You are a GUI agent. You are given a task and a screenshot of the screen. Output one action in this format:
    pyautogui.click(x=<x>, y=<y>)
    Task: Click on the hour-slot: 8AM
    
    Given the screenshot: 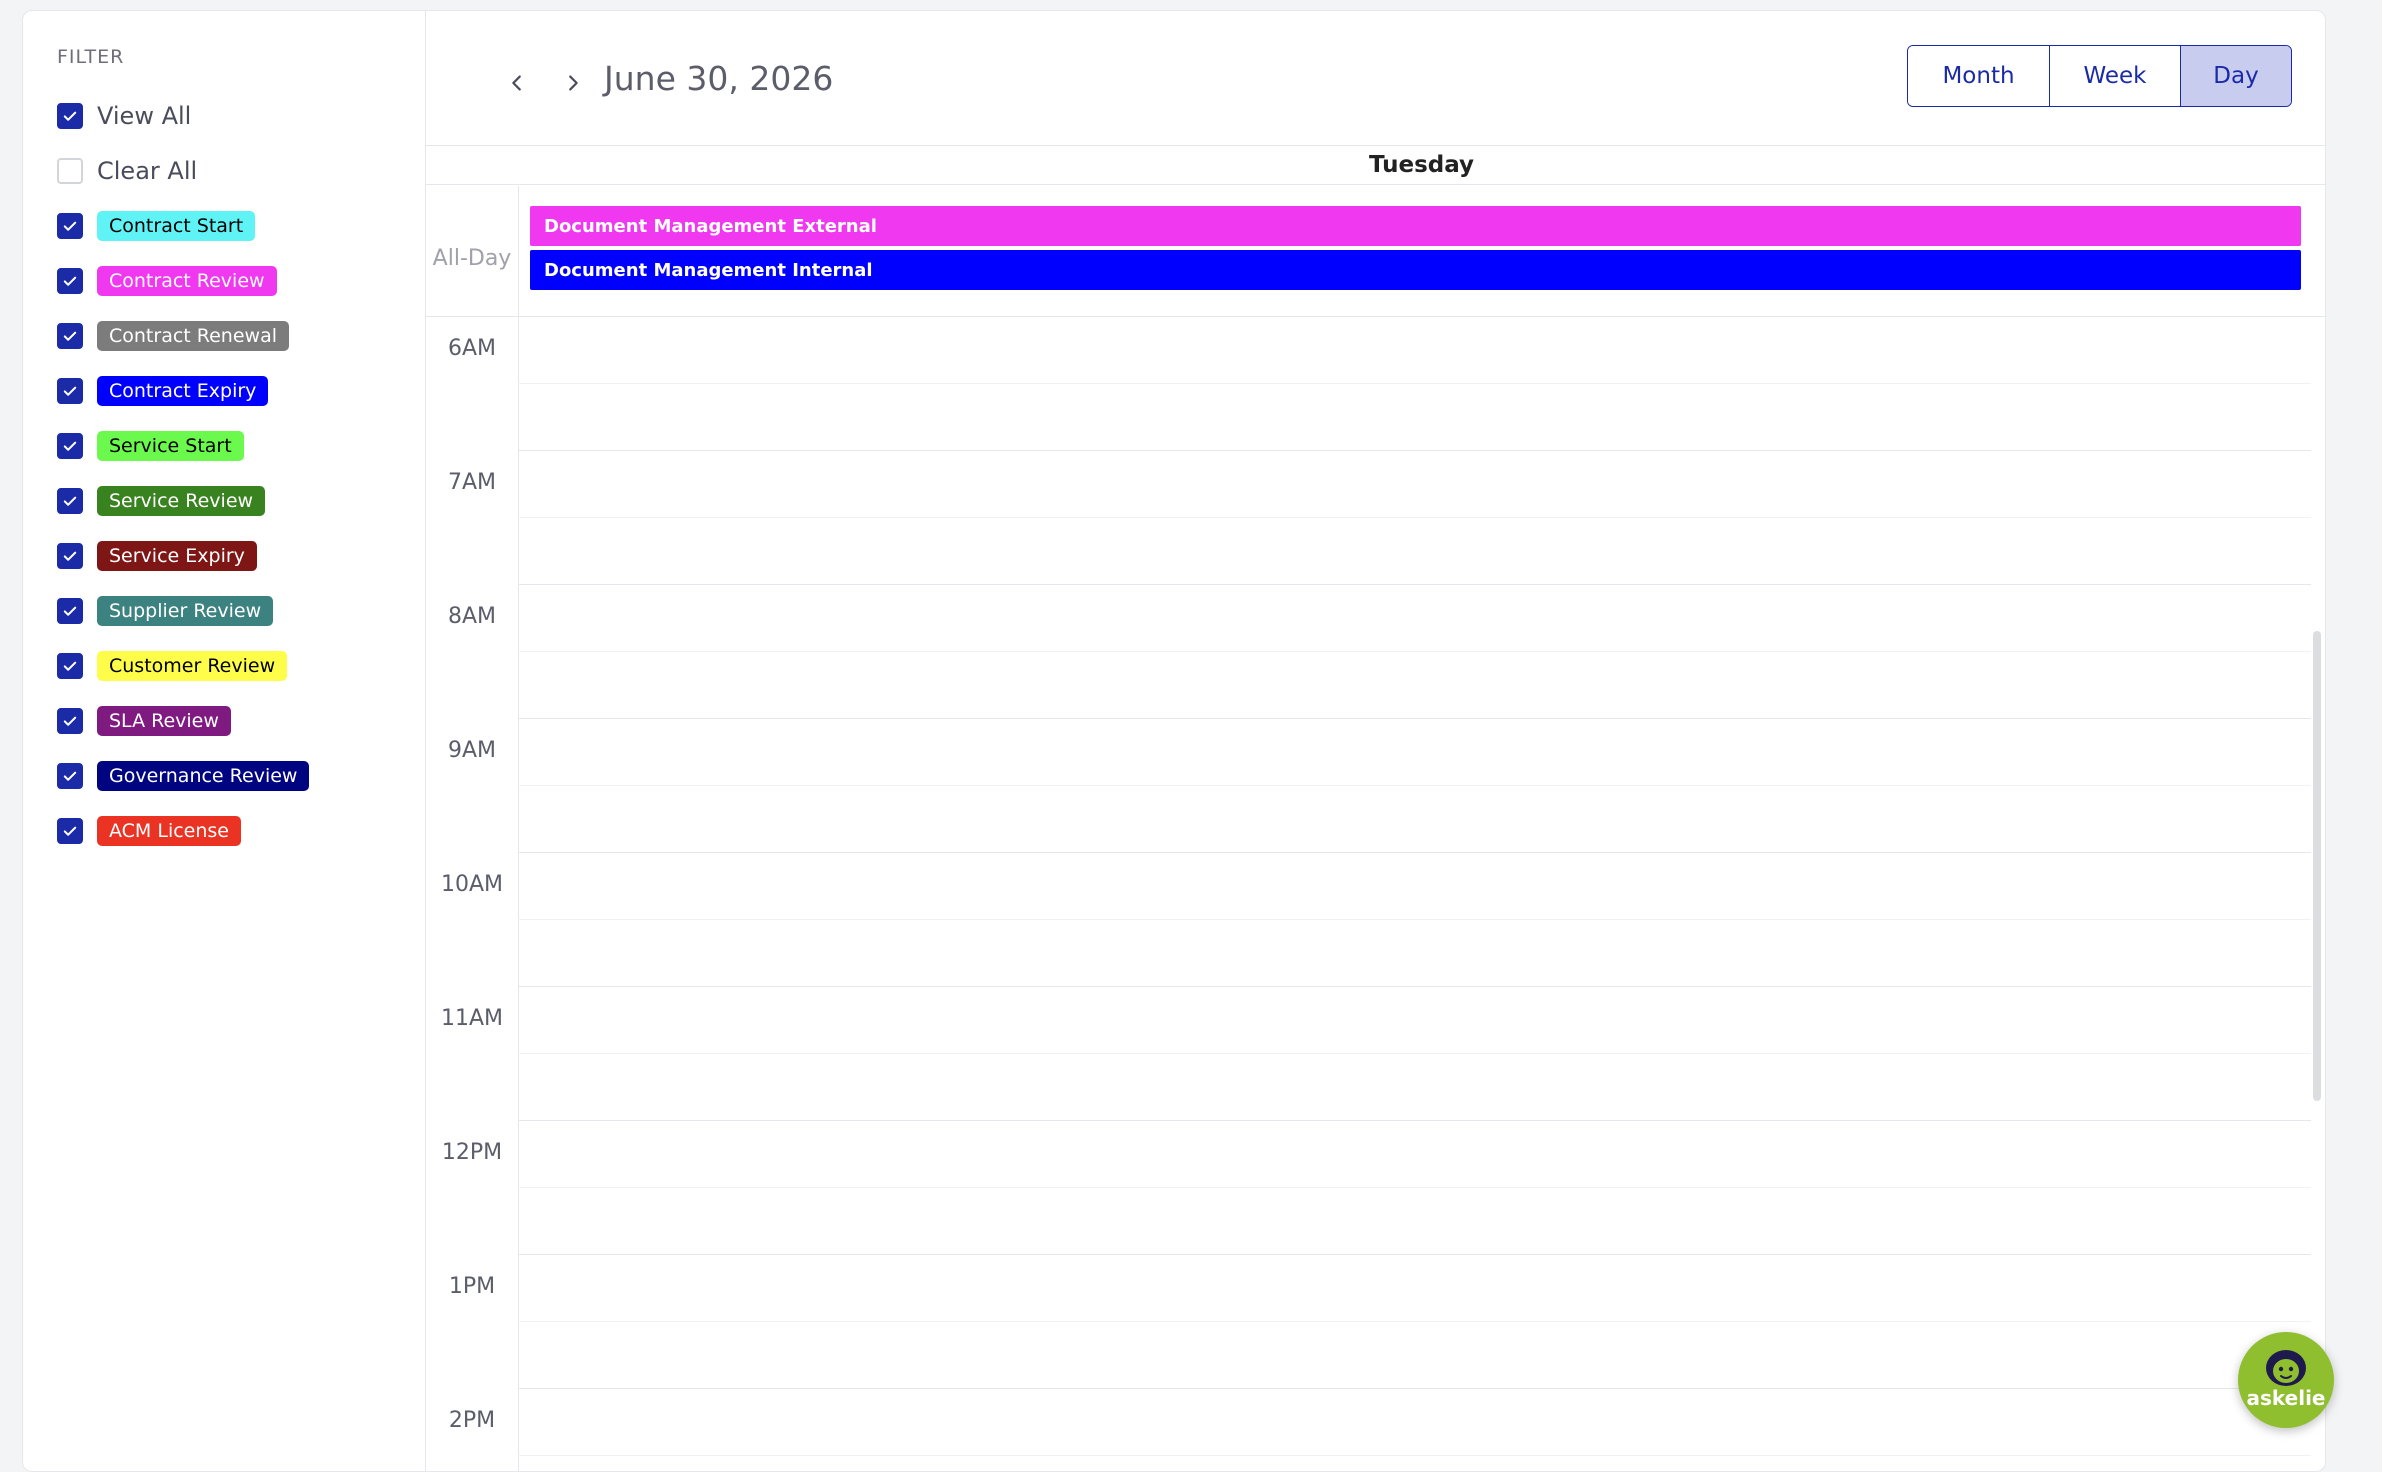 What is the action you would take?
    pyautogui.click(x=1368, y=651)
    